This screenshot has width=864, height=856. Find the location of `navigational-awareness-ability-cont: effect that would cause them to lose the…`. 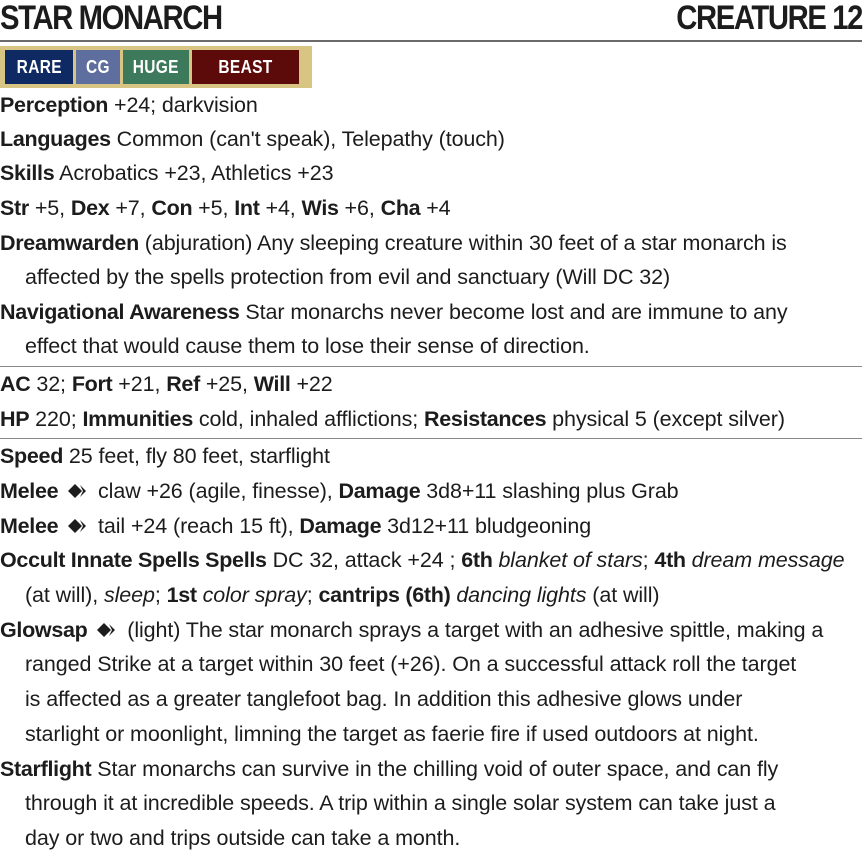

navigational-awareness-ability-cont: effect that would cause them to lose the… is located at coordinates (307, 346).